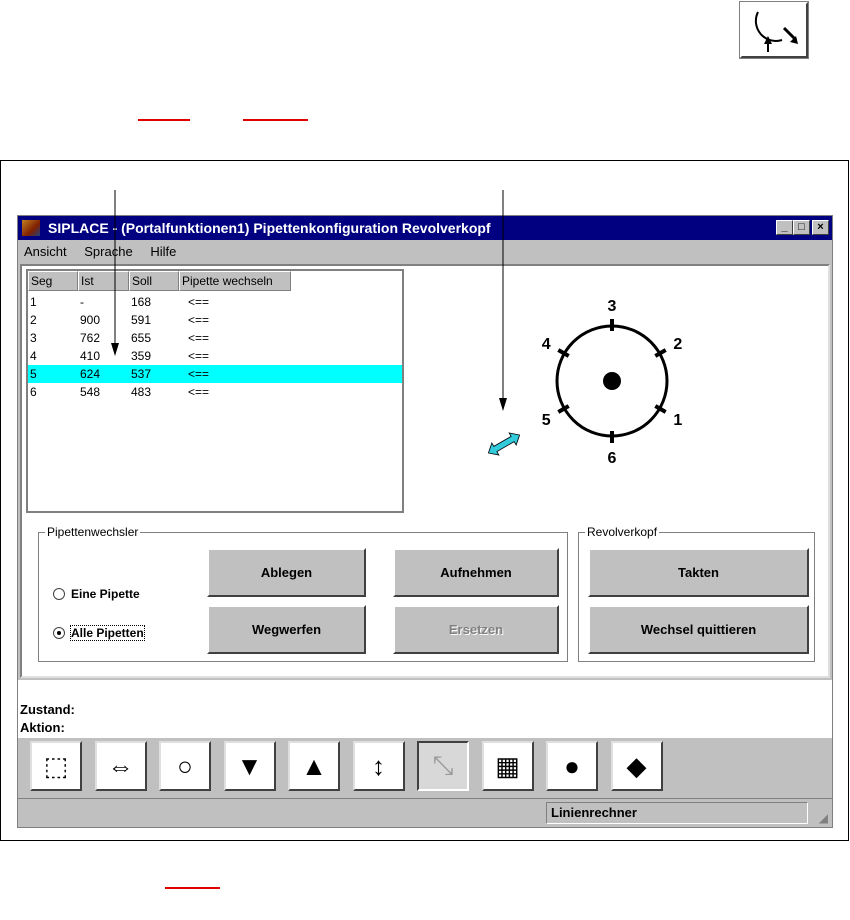  I want to click on table-row: 5 624 537 <==, so click(215, 374).